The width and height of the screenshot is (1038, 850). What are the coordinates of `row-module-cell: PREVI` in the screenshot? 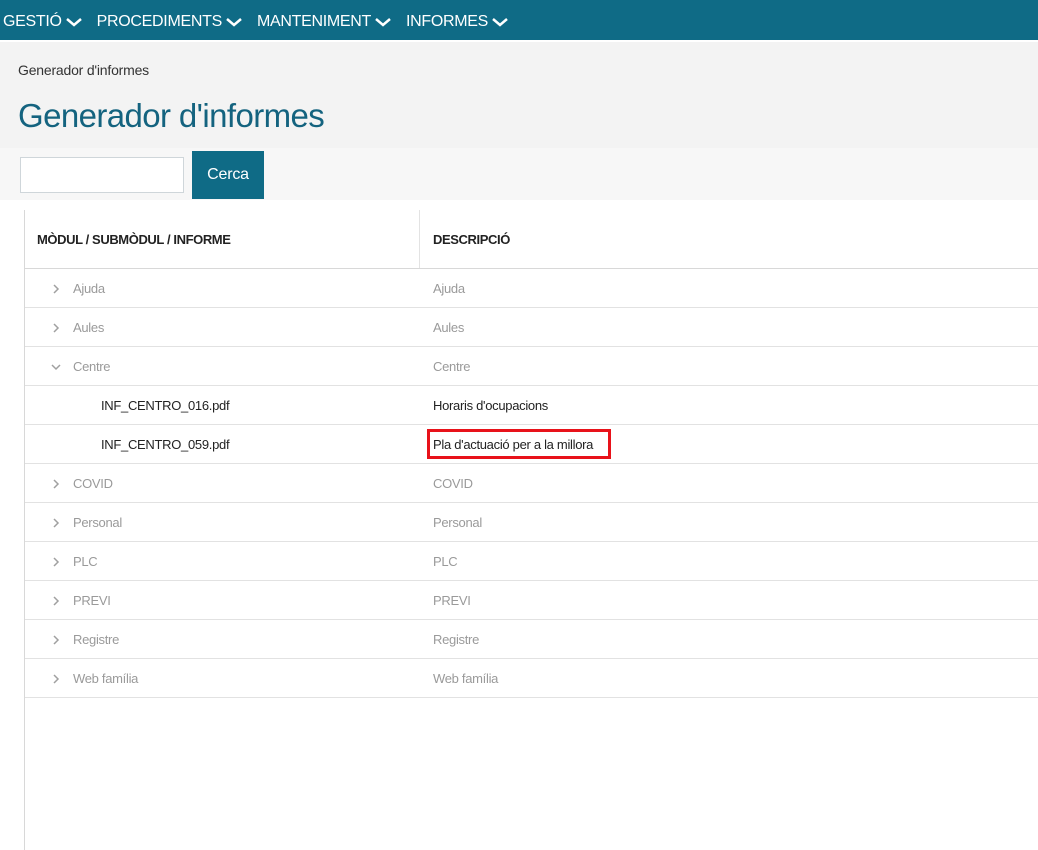 It's located at (80, 600).